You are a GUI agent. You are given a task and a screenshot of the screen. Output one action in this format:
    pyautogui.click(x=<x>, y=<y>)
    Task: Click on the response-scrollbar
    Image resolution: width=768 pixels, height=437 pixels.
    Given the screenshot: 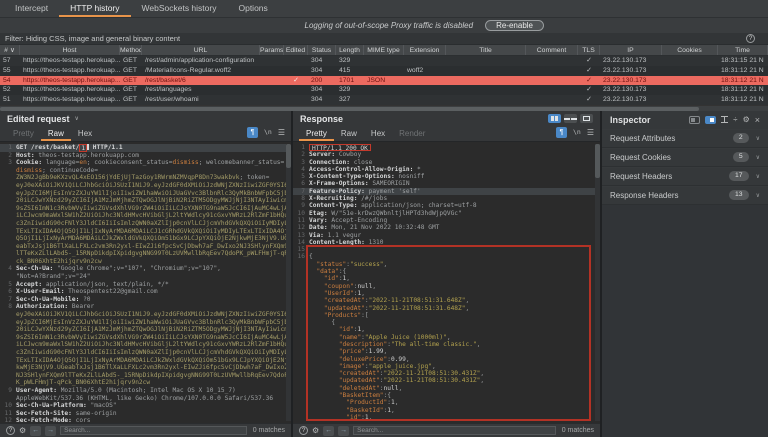 What is the action you would take?
    pyautogui.click(x=597, y=282)
    